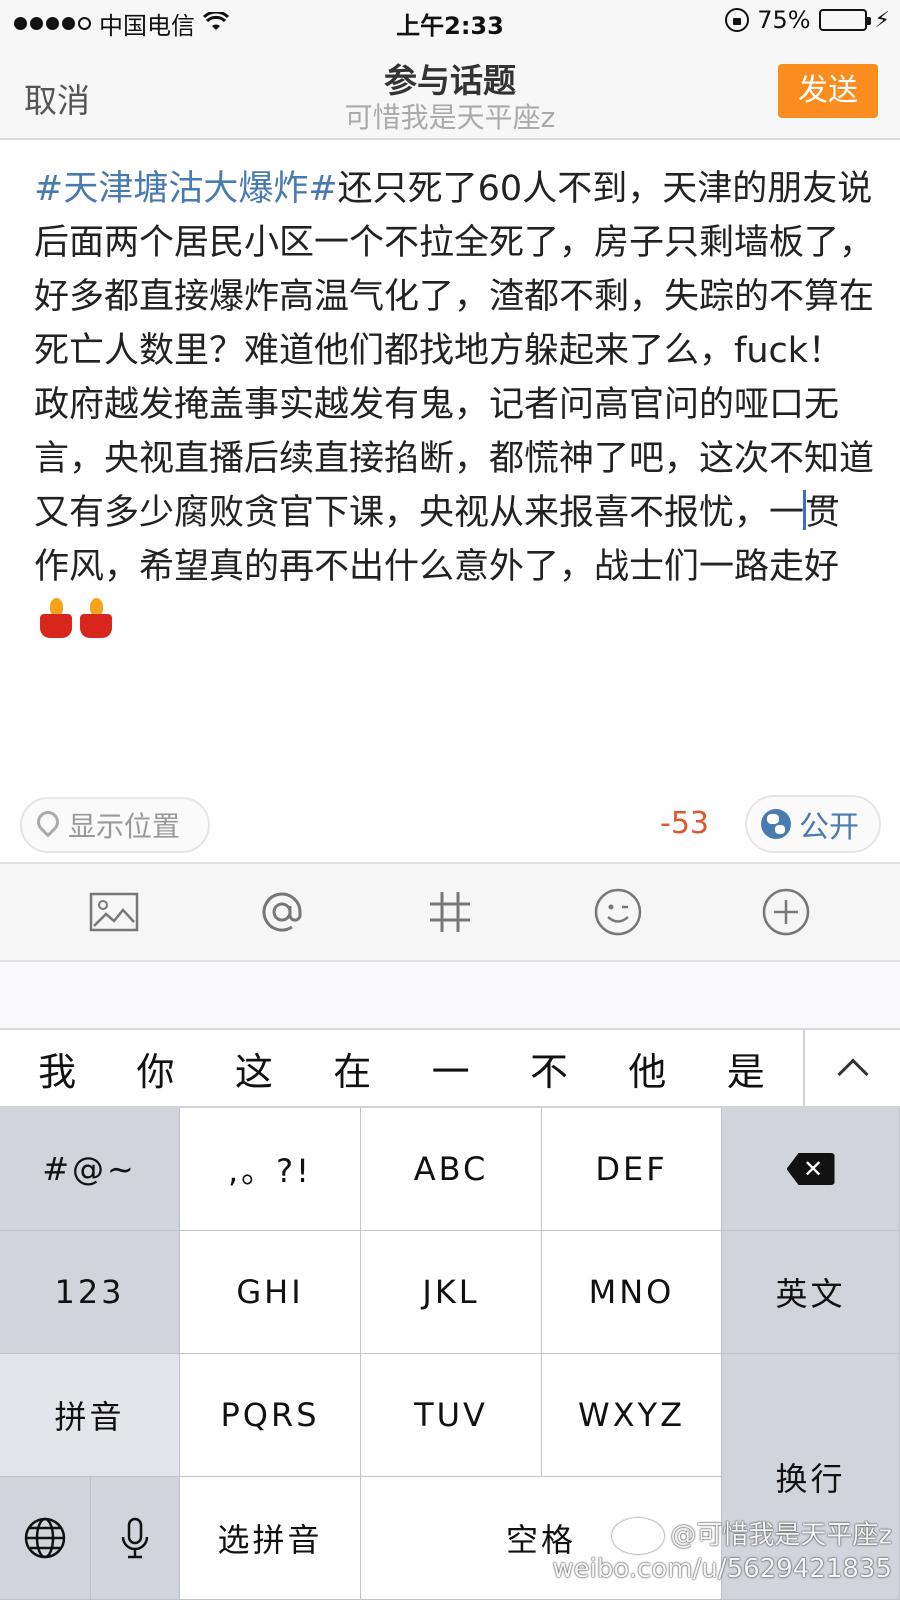  What do you see at coordinates (451, 1292) in the screenshot?
I see `key-jkl: JKL` at bounding box center [451, 1292].